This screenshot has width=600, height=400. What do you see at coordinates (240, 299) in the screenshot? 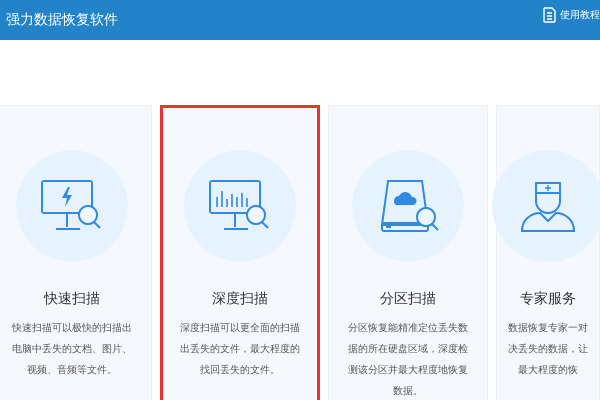
I see `card-title: 深度扫描` at bounding box center [240, 299].